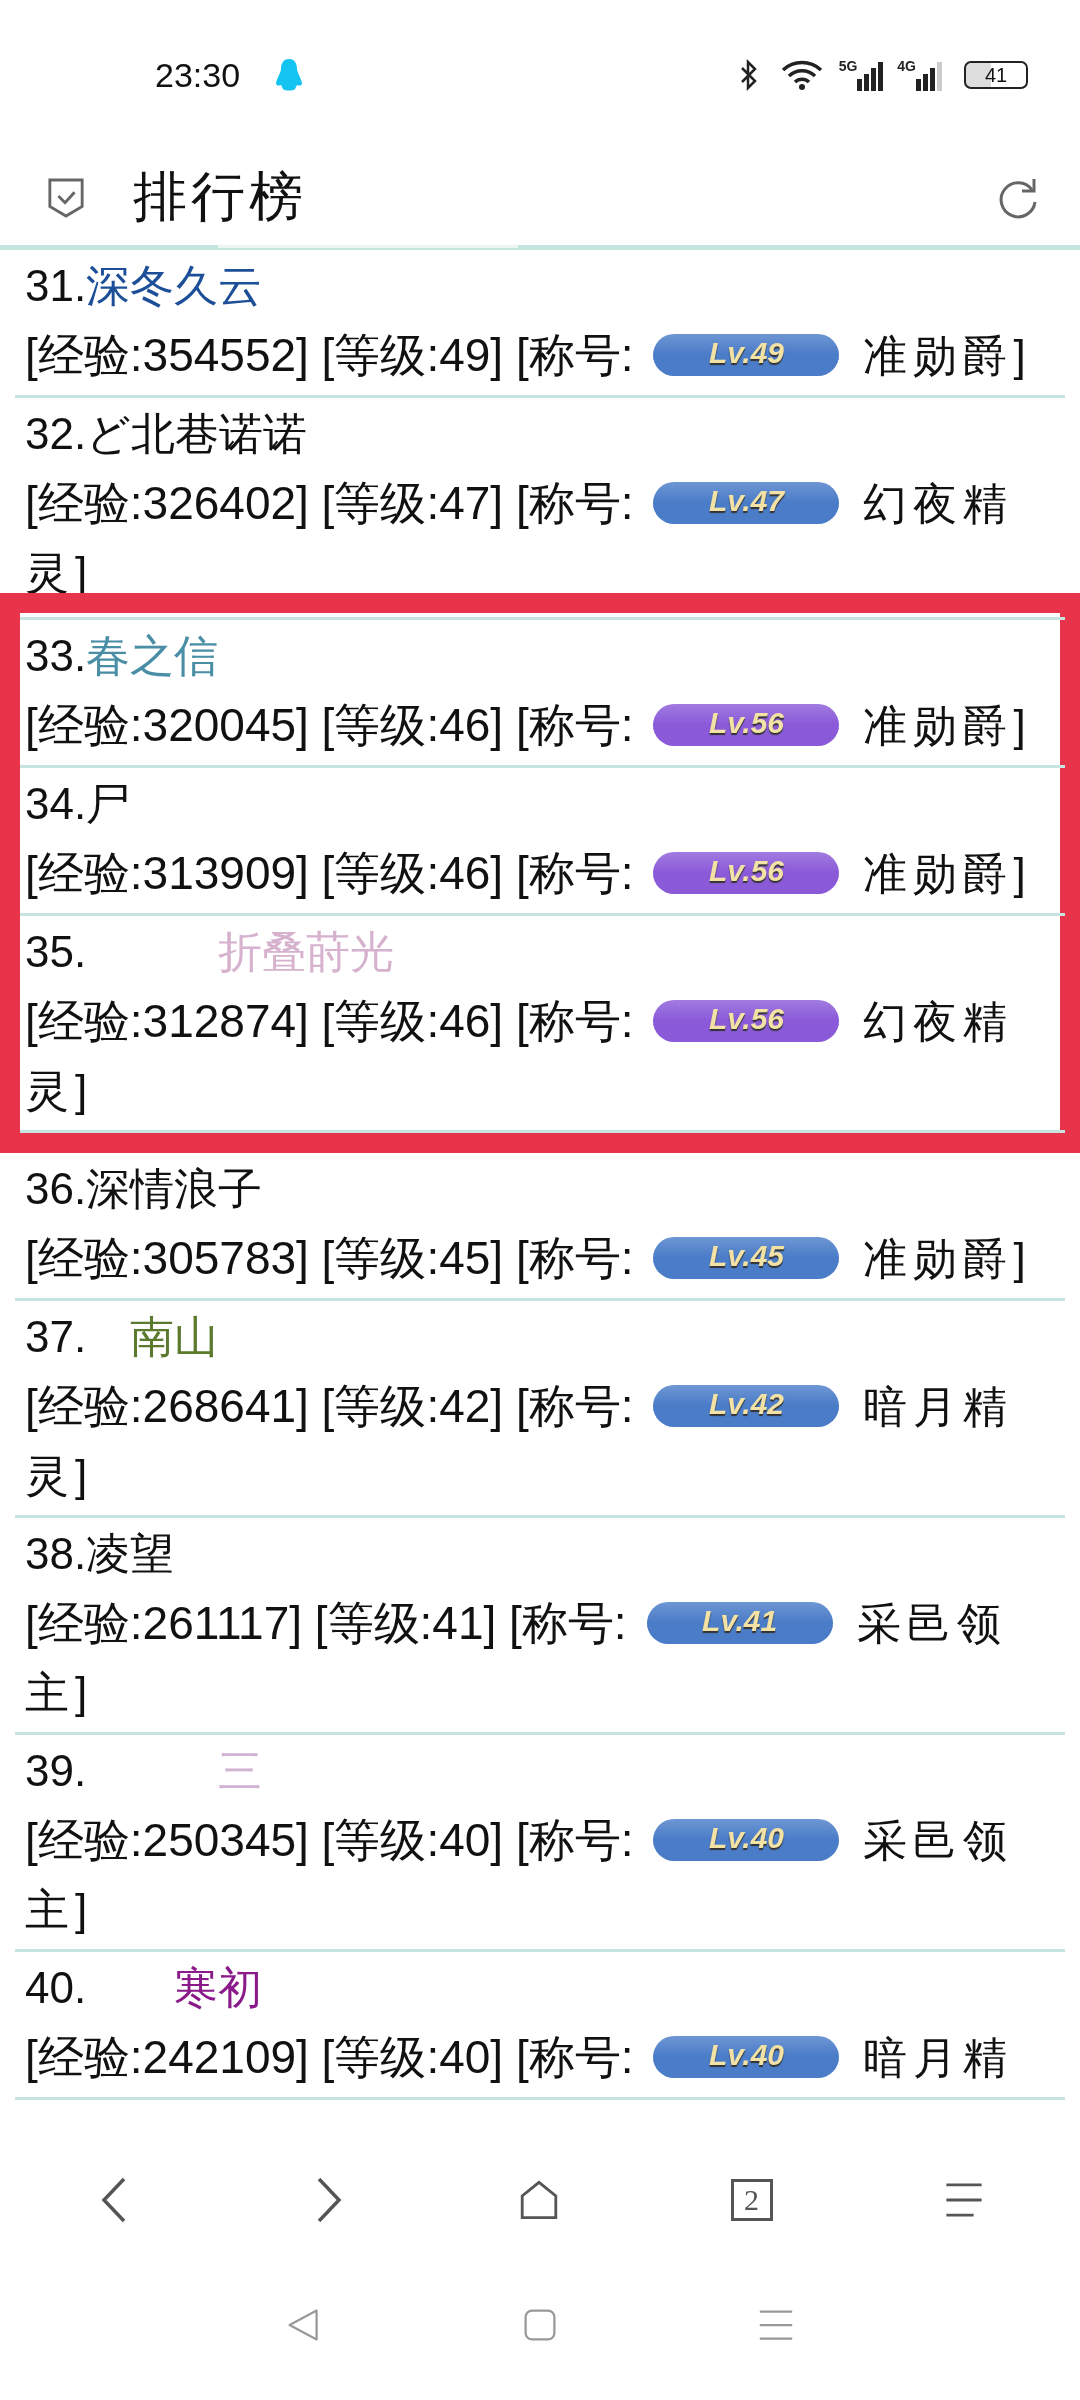 The image size is (1080, 2400). I want to click on rank-number: 39., so click(56, 1770).